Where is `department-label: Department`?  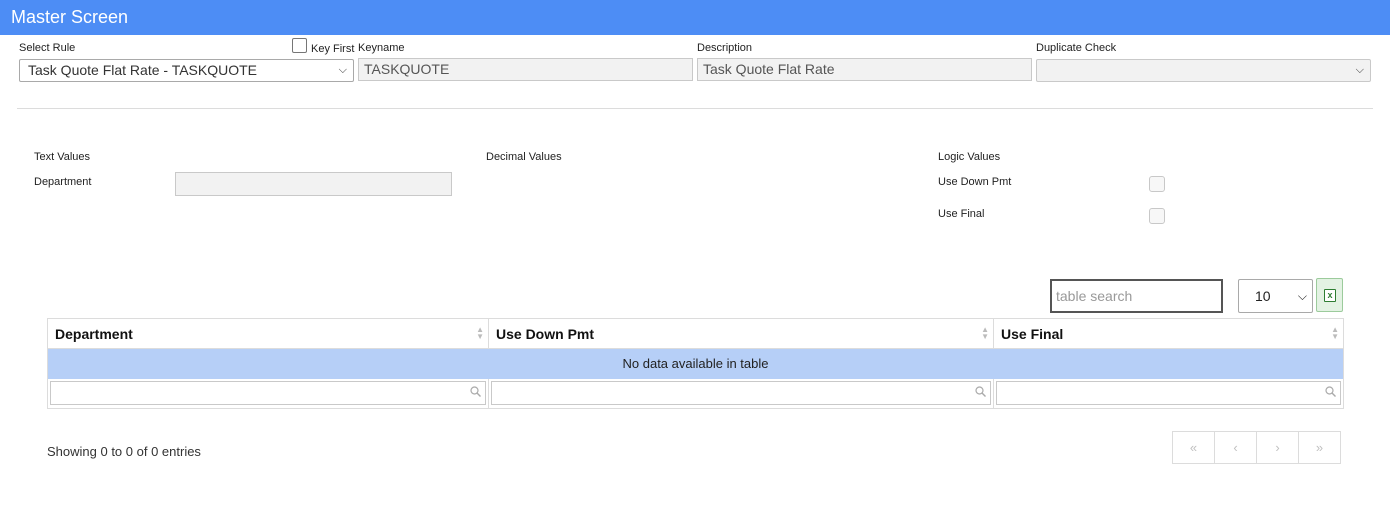 department-label: Department is located at coordinates (63, 182).